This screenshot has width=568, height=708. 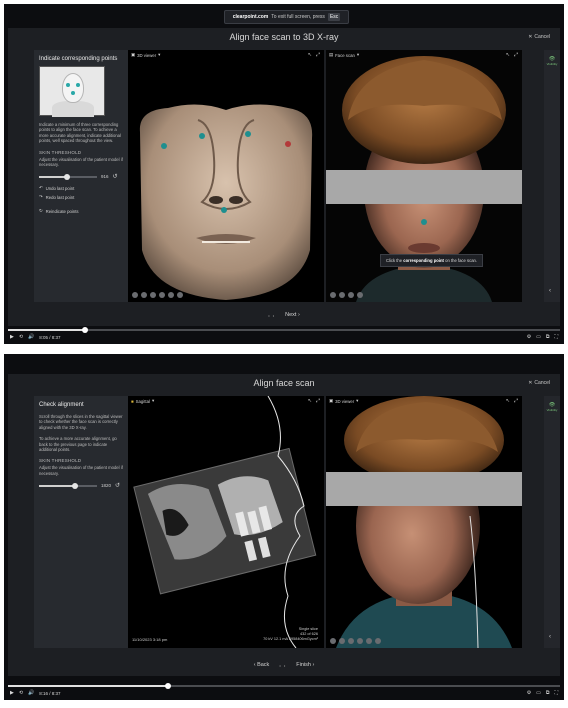 What do you see at coordinates (346, 295) in the screenshot?
I see `scan-view-controls` at bounding box center [346, 295].